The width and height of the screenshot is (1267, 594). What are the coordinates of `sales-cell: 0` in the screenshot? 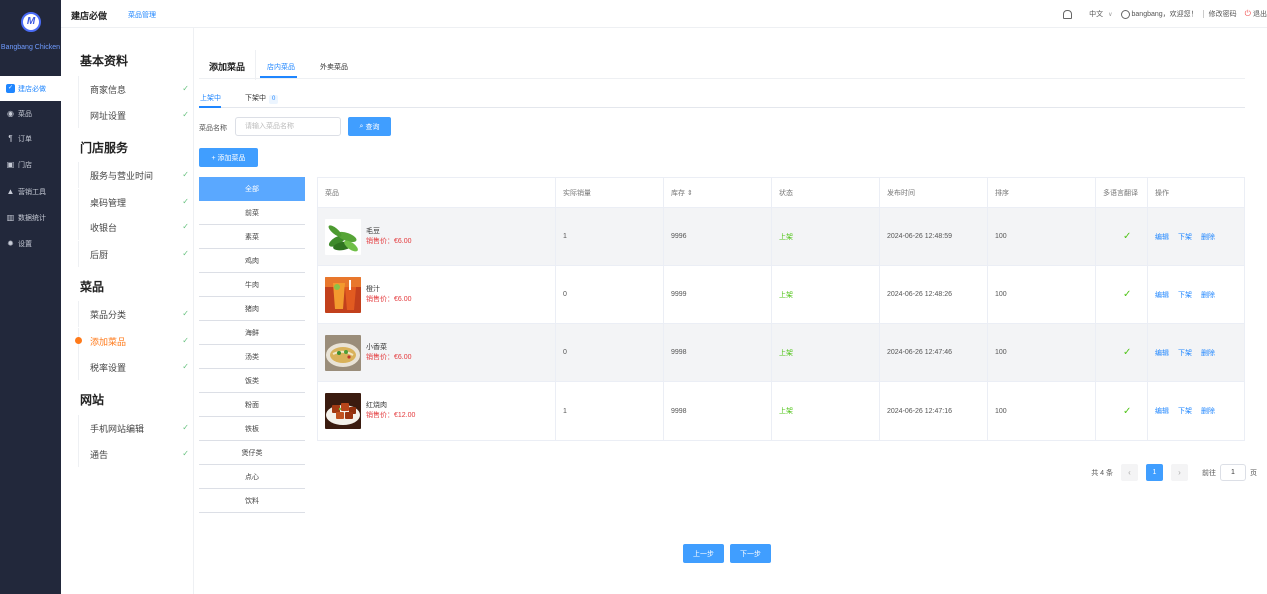 It's located at (610, 294).